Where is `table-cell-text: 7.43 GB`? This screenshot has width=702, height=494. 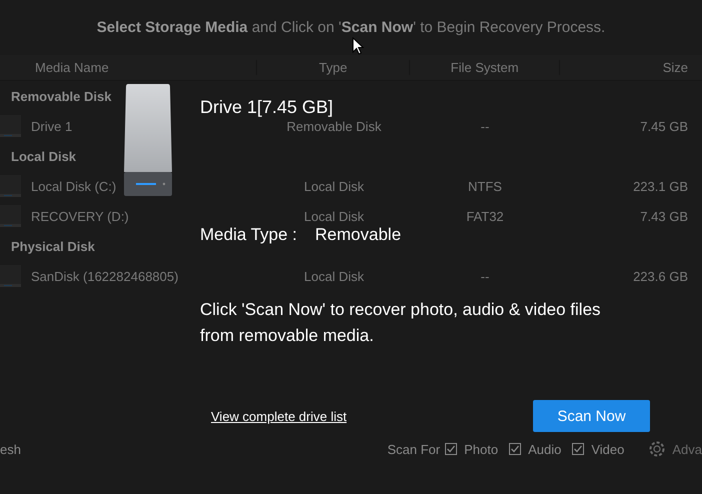 table-cell-text: 7.43 GB is located at coordinates (664, 216).